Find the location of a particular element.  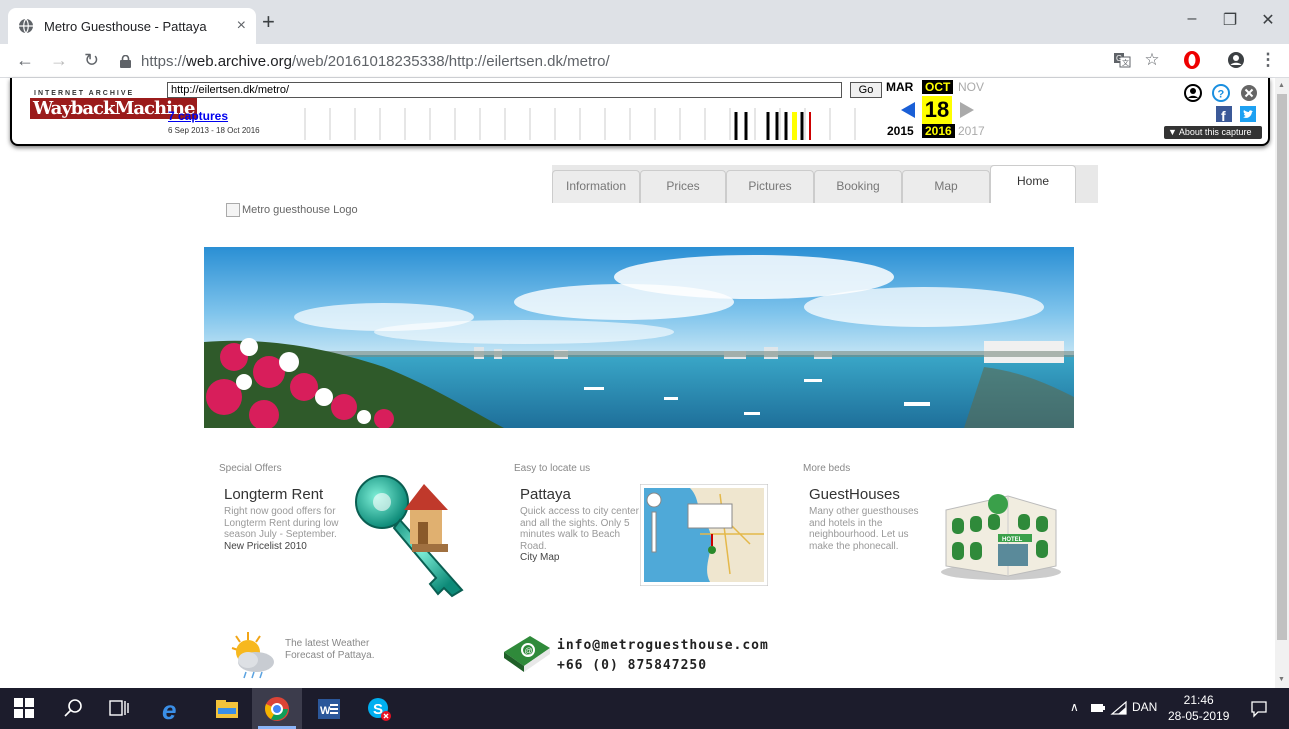

tab-map: Map is located at coordinates (946, 186).